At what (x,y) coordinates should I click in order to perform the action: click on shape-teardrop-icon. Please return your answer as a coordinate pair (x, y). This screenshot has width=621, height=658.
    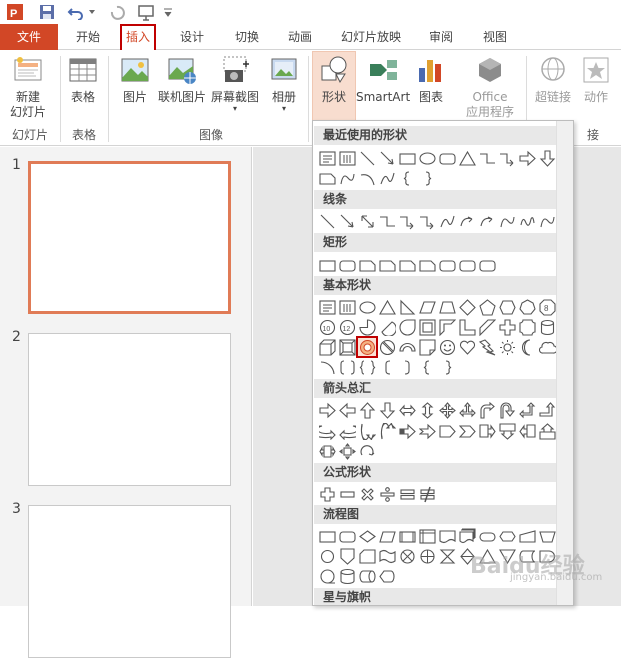
    Looking at the image, I should click on (407, 327).